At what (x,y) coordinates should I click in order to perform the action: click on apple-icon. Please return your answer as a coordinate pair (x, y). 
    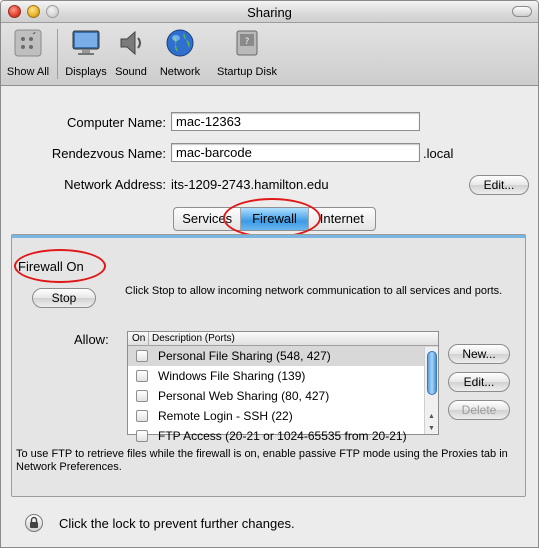
    Looking at the image, I should click on (28, 43).